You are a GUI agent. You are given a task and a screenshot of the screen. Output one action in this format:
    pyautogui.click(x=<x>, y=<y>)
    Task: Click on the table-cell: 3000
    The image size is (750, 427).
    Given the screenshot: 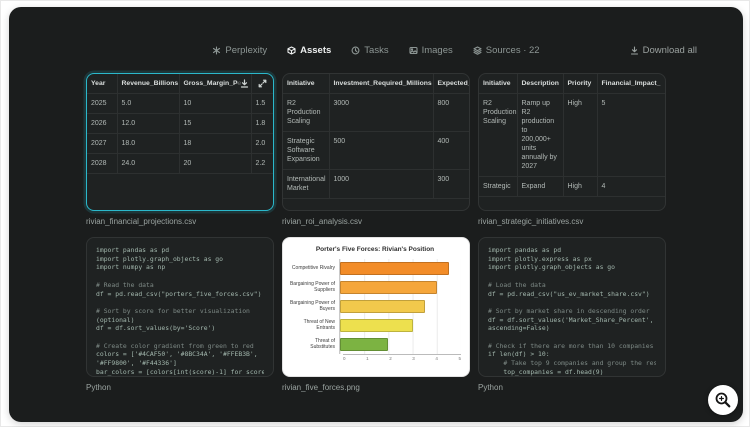 What is the action you would take?
    pyautogui.click(x=381, y=112)
    